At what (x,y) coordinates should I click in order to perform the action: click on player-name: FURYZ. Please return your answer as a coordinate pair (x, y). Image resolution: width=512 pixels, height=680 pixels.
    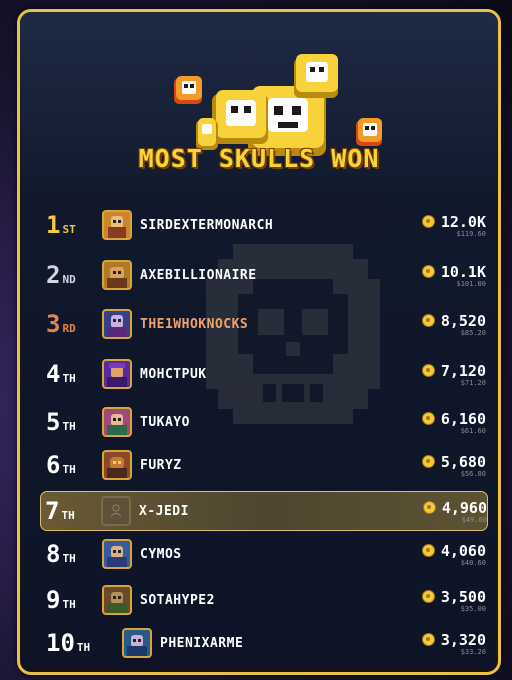
    Looking at the image, I should click on (268, 465).